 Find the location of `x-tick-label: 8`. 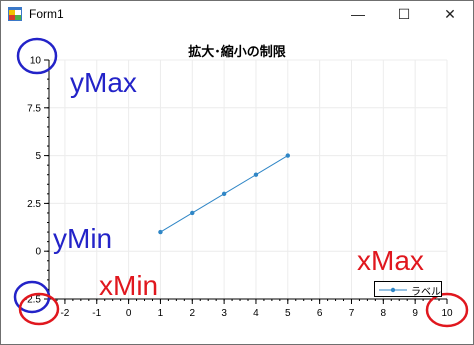

x-tick-label: 8 is located at coordinates (384, 313).